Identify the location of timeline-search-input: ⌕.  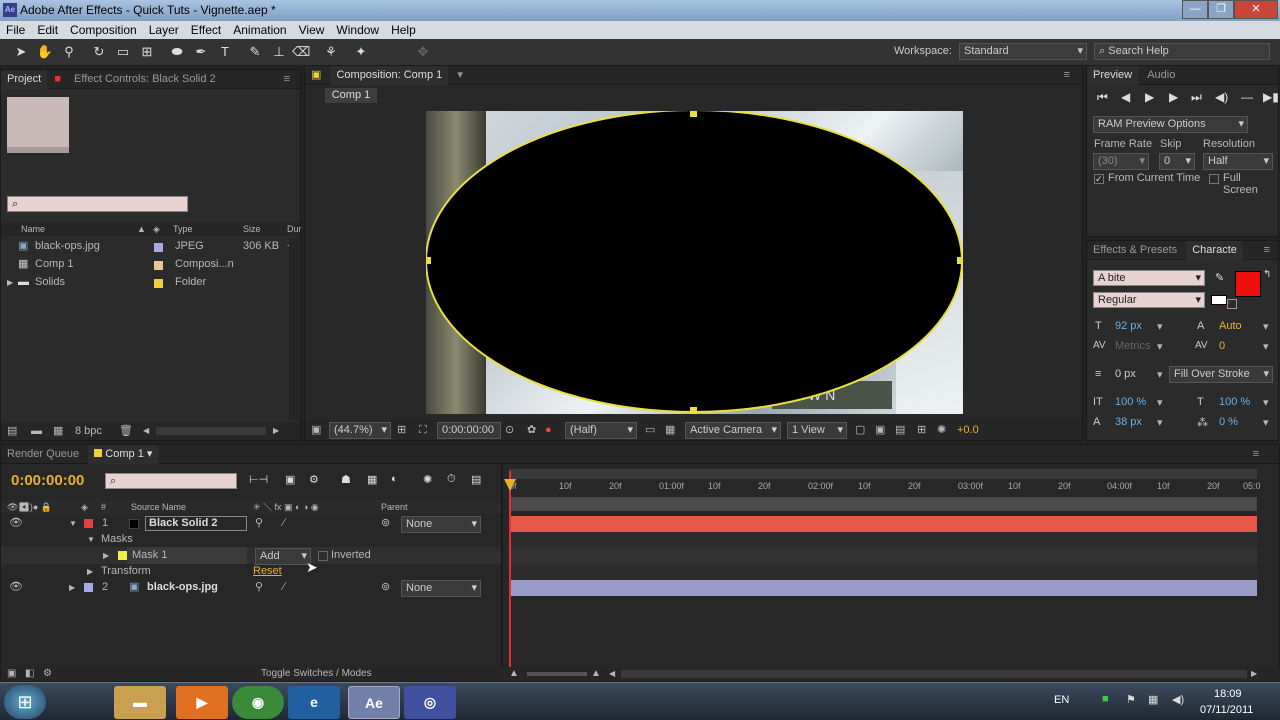
(171, 481).